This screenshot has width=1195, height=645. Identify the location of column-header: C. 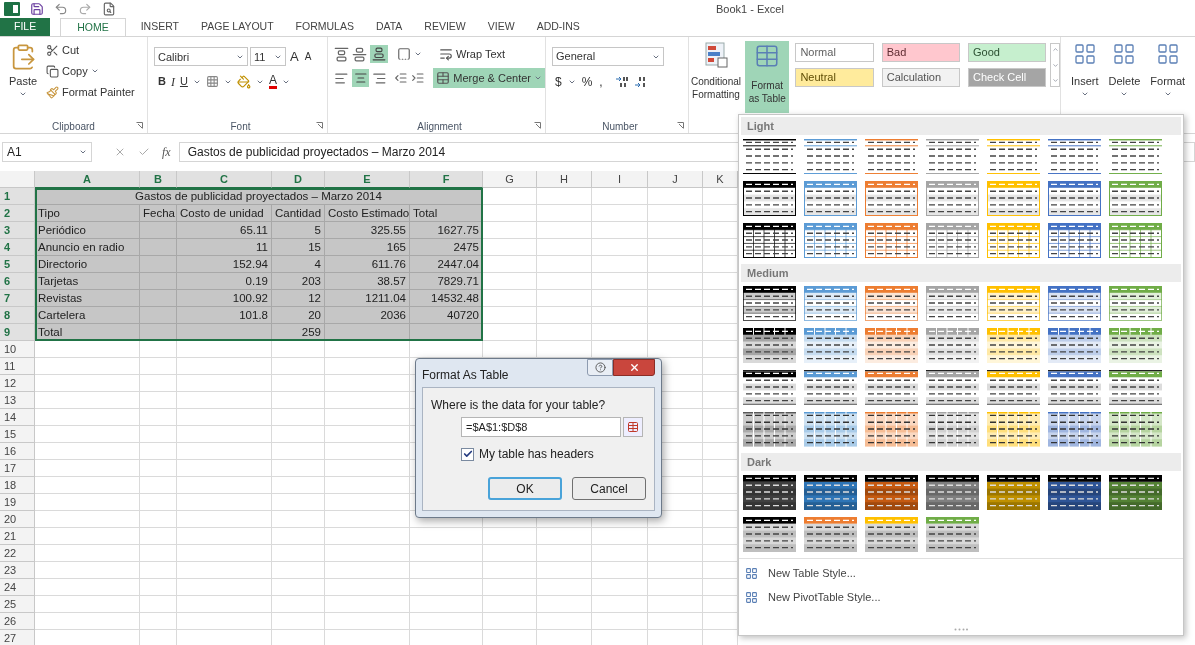
(224, 179).